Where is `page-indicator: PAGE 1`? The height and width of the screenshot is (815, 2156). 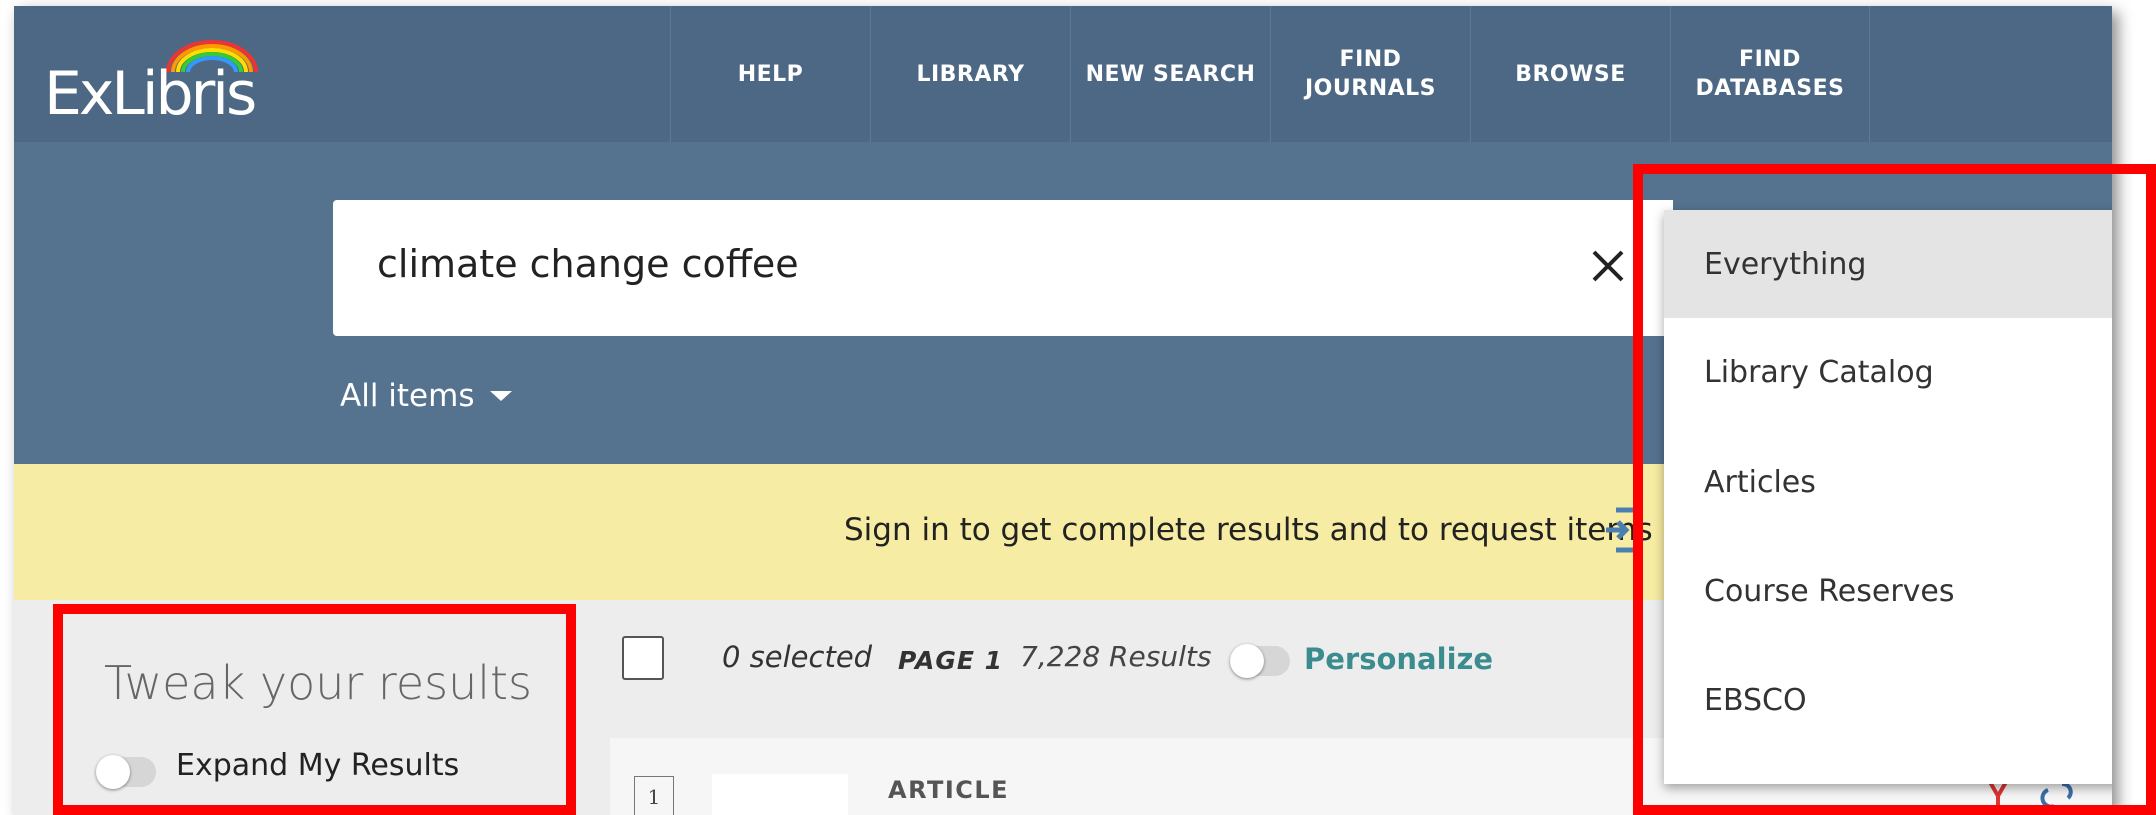 page-indicator: PAGE 1 is located at coordinates (951, 660).